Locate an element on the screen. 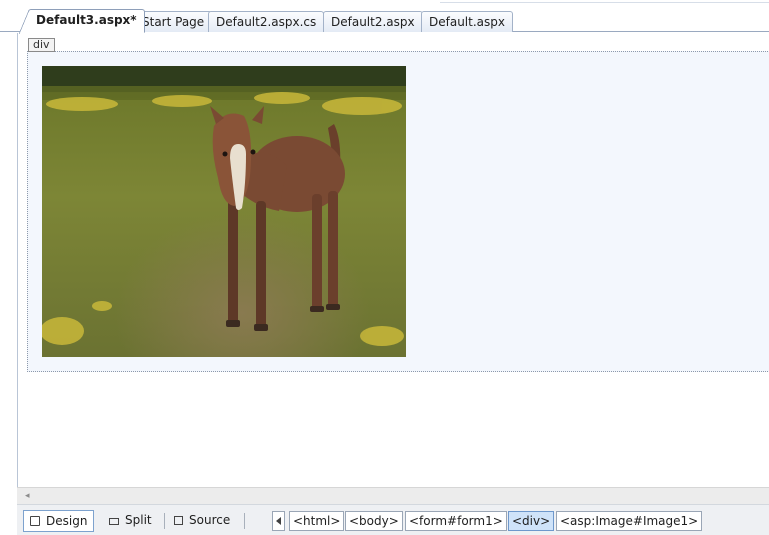  source-view-label: Source is located at coordinates (210, 520).